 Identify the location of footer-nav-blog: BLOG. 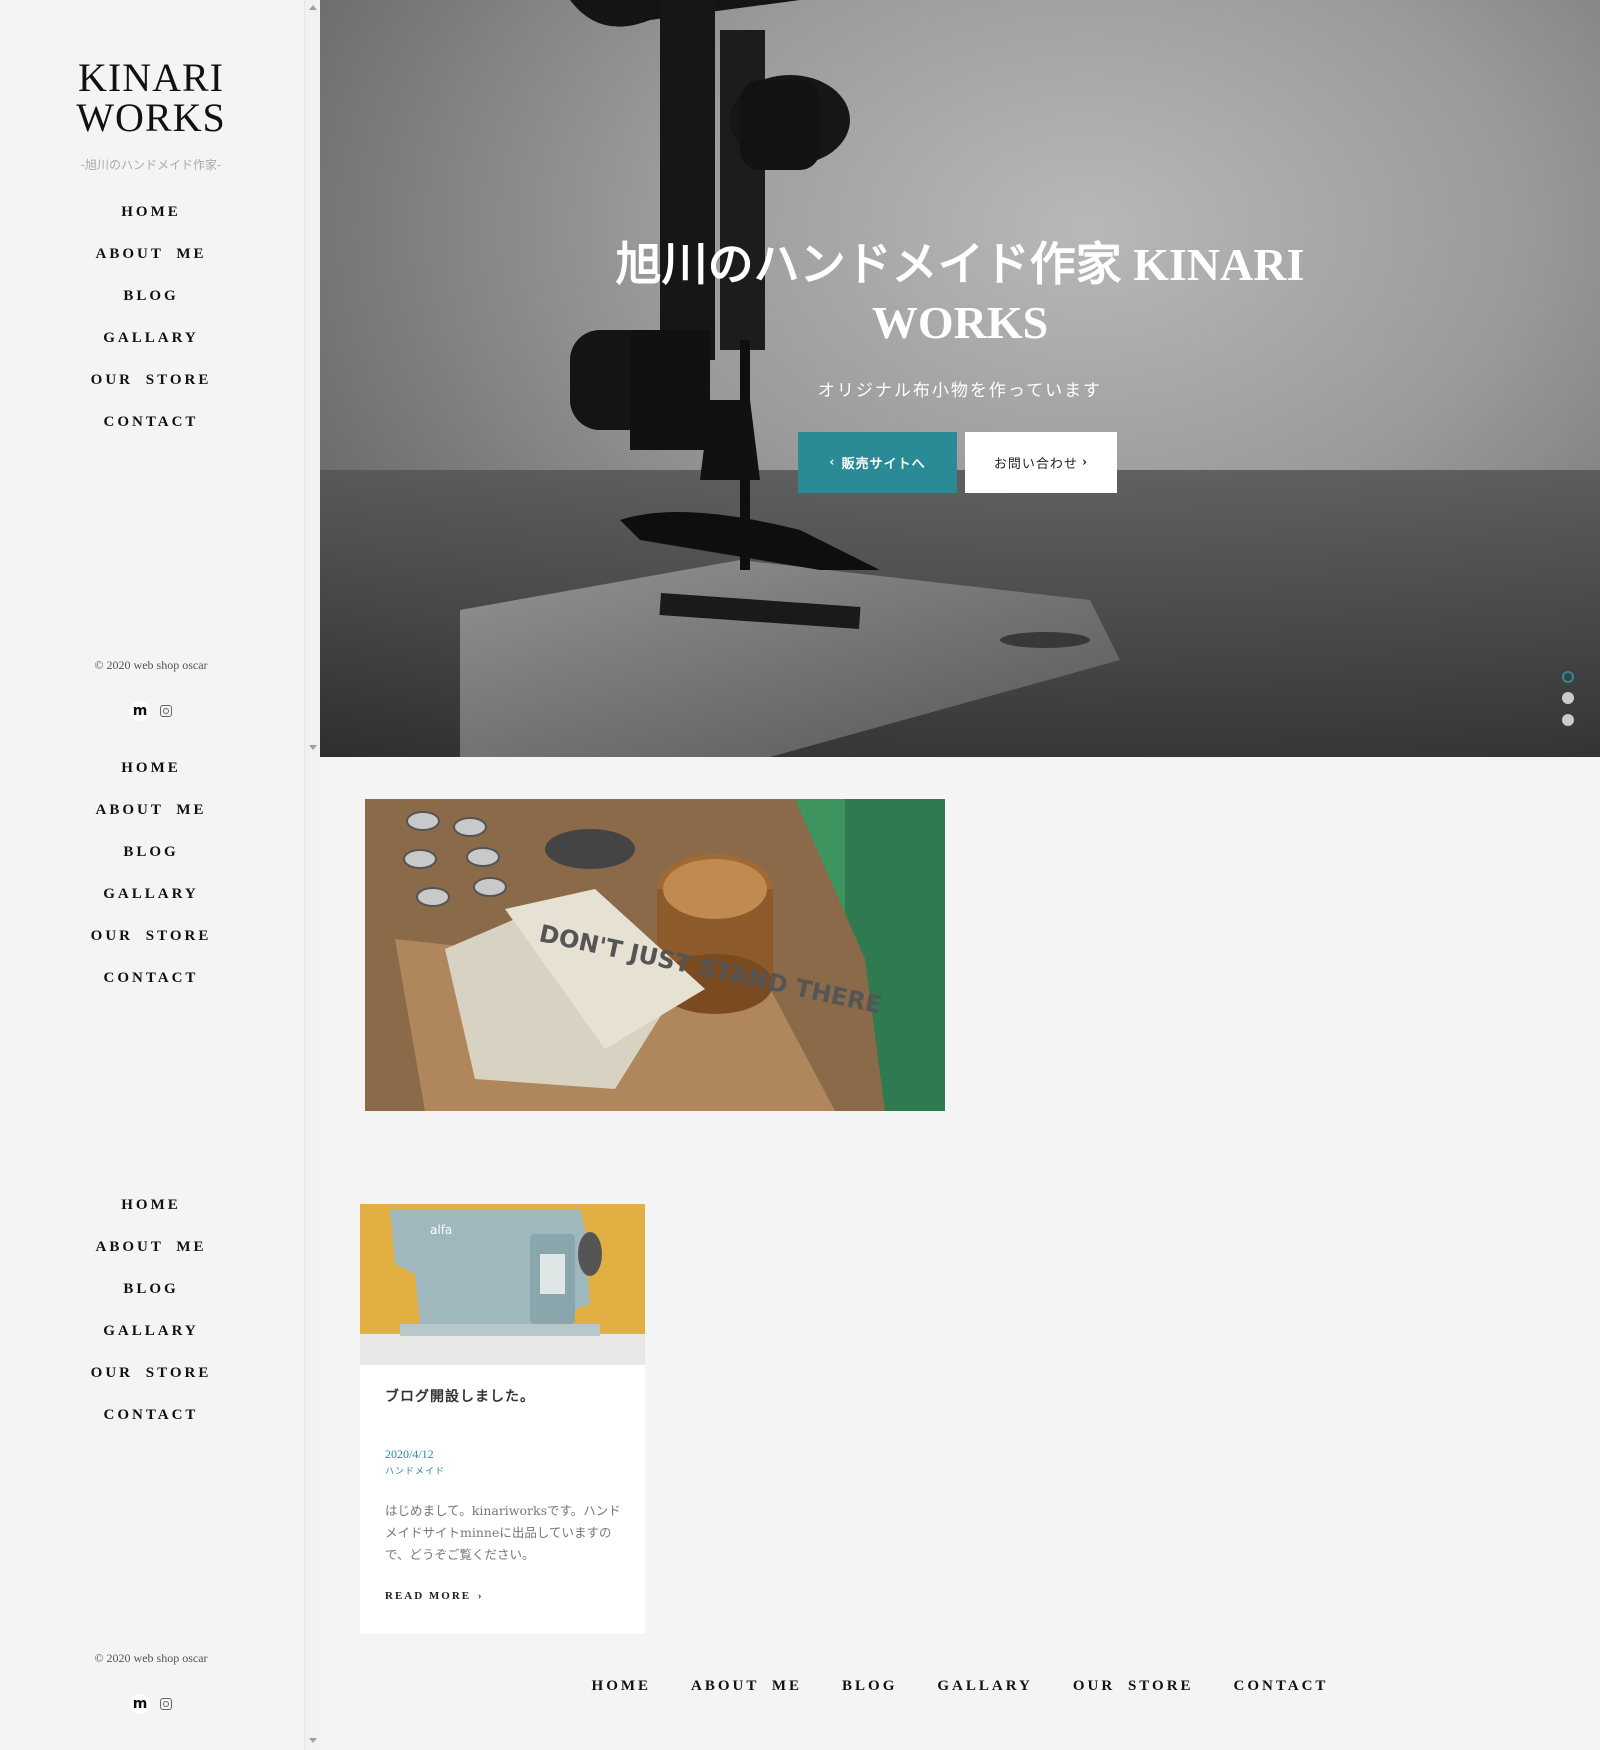
(869, 1686).